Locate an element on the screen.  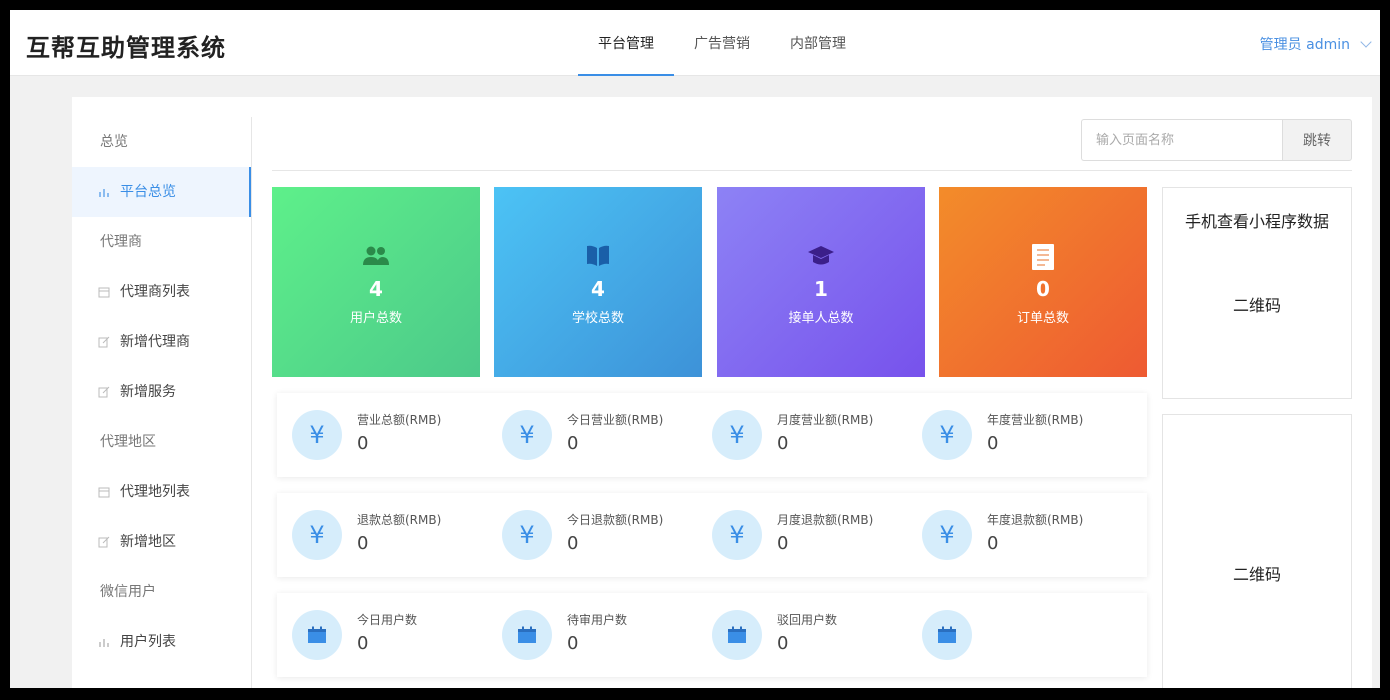
schools-total-tile: 4 学校总数 is located at coordinates (598, 282).